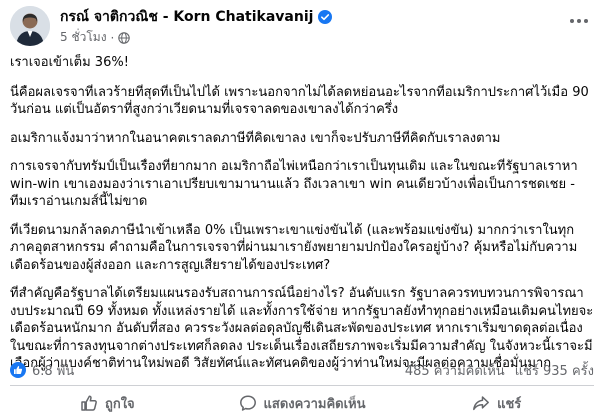  What do you see at coordinates (496, 403) in the screenshot?
I see `share-button: แชร์` at bounding box center [496, 403].